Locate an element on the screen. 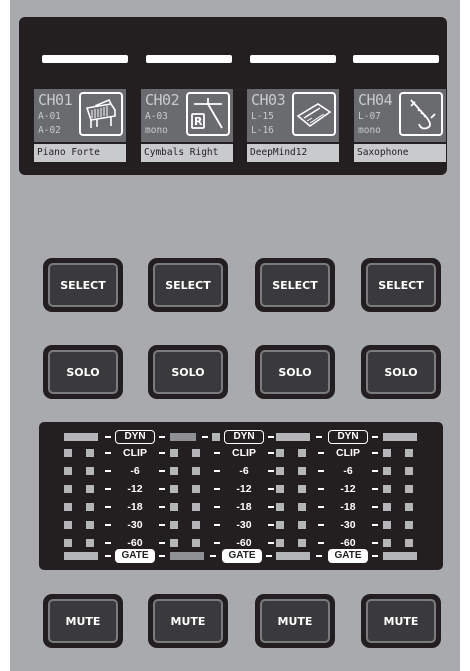  gate-indicator-3: GATE is located at coordinates (348, 556).